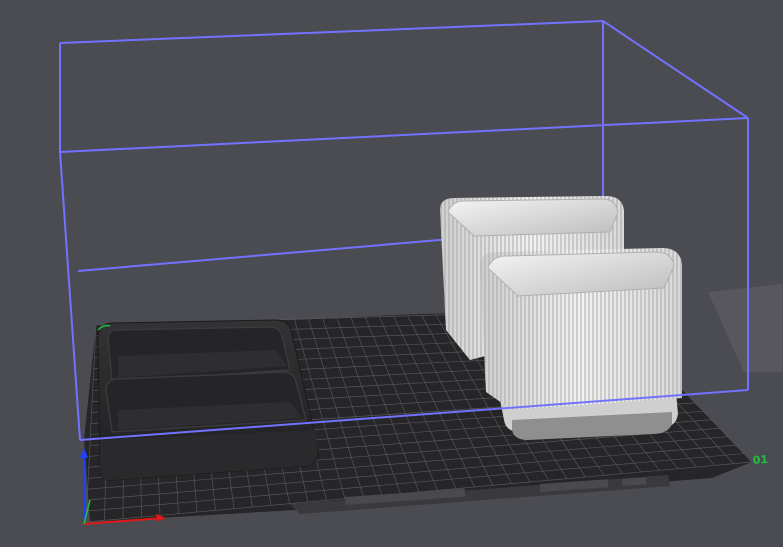 Image resolution: width=783 pixels, height=547 pixels. I want to click on planter-front-opening, so click(581, 274).